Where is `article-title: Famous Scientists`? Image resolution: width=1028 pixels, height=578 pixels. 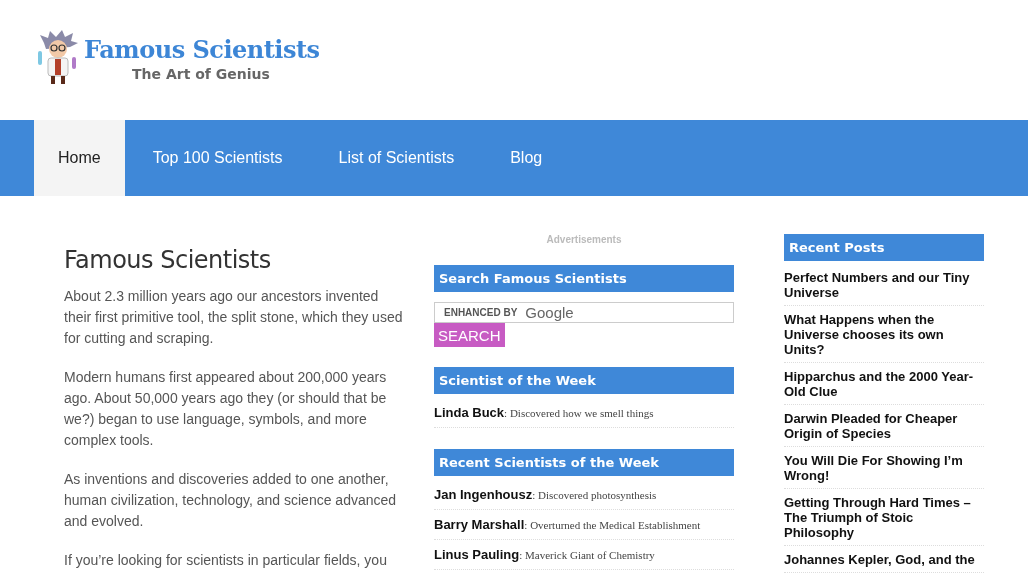
article-title: Famous Scientists is located at coordinates (168, 260).